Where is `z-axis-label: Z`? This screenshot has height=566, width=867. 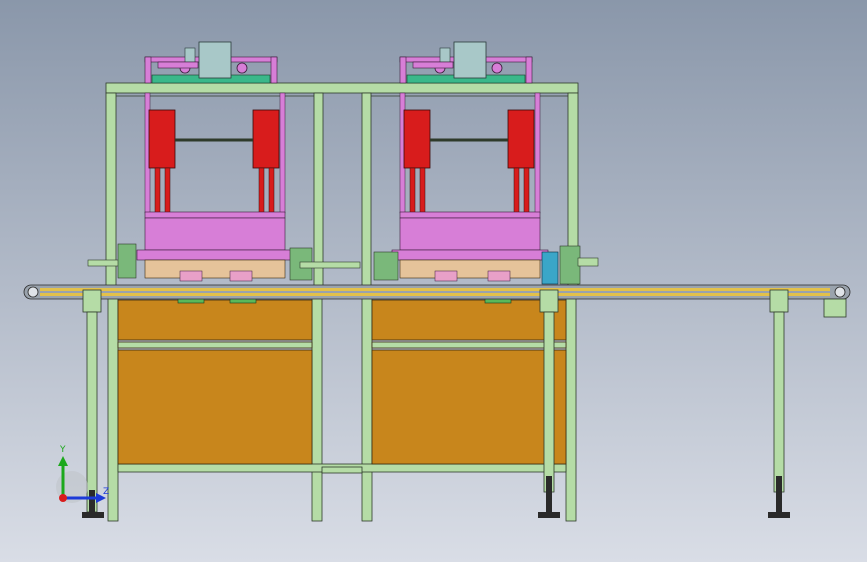 z-axis-label: Z is located at coordinates (106, 492).